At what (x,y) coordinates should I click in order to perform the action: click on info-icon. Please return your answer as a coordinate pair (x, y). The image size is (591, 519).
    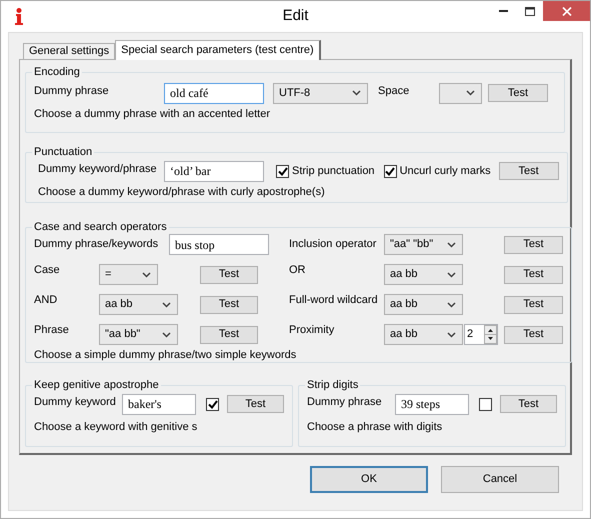
    Looking at the image, I should click on (19, 16).